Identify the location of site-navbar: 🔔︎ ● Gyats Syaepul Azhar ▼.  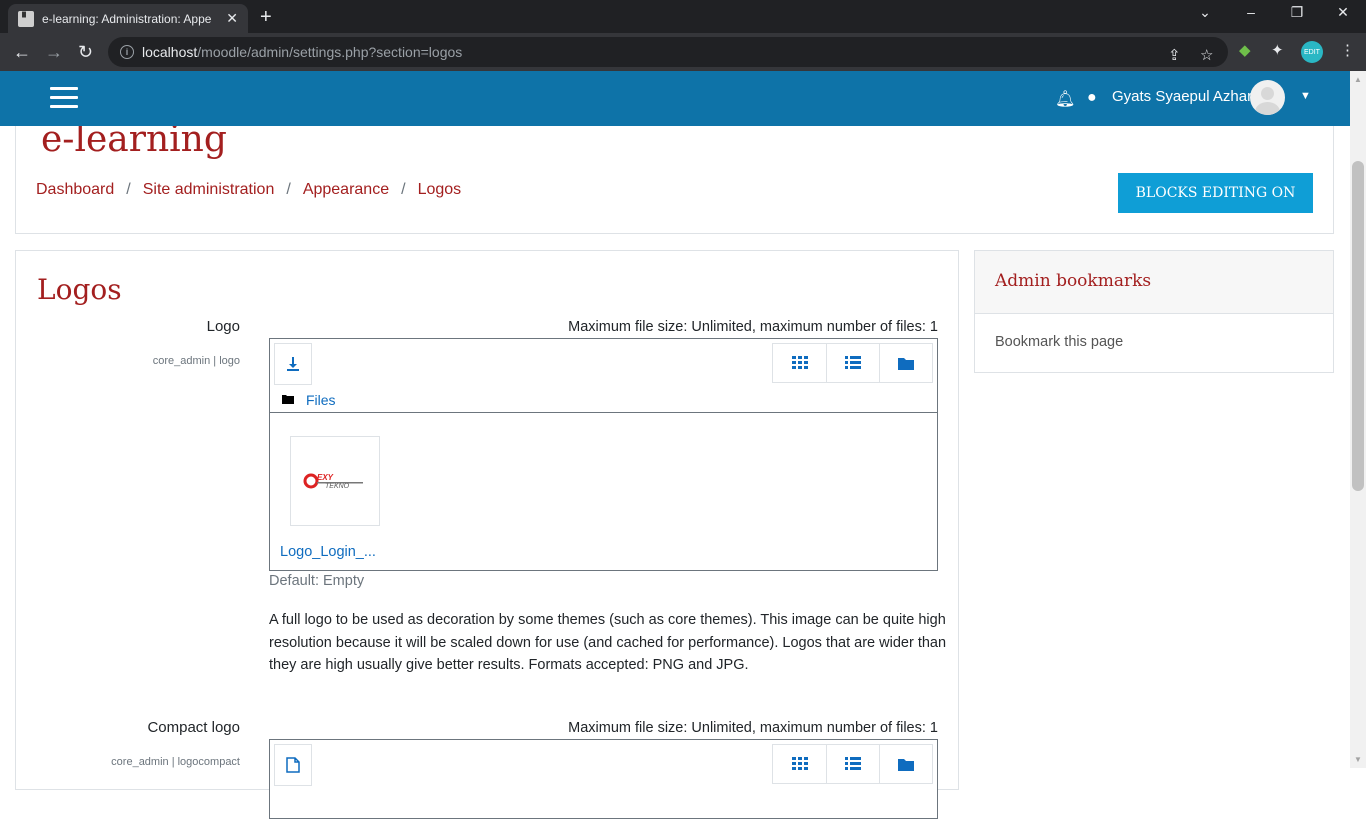
(675, 98).